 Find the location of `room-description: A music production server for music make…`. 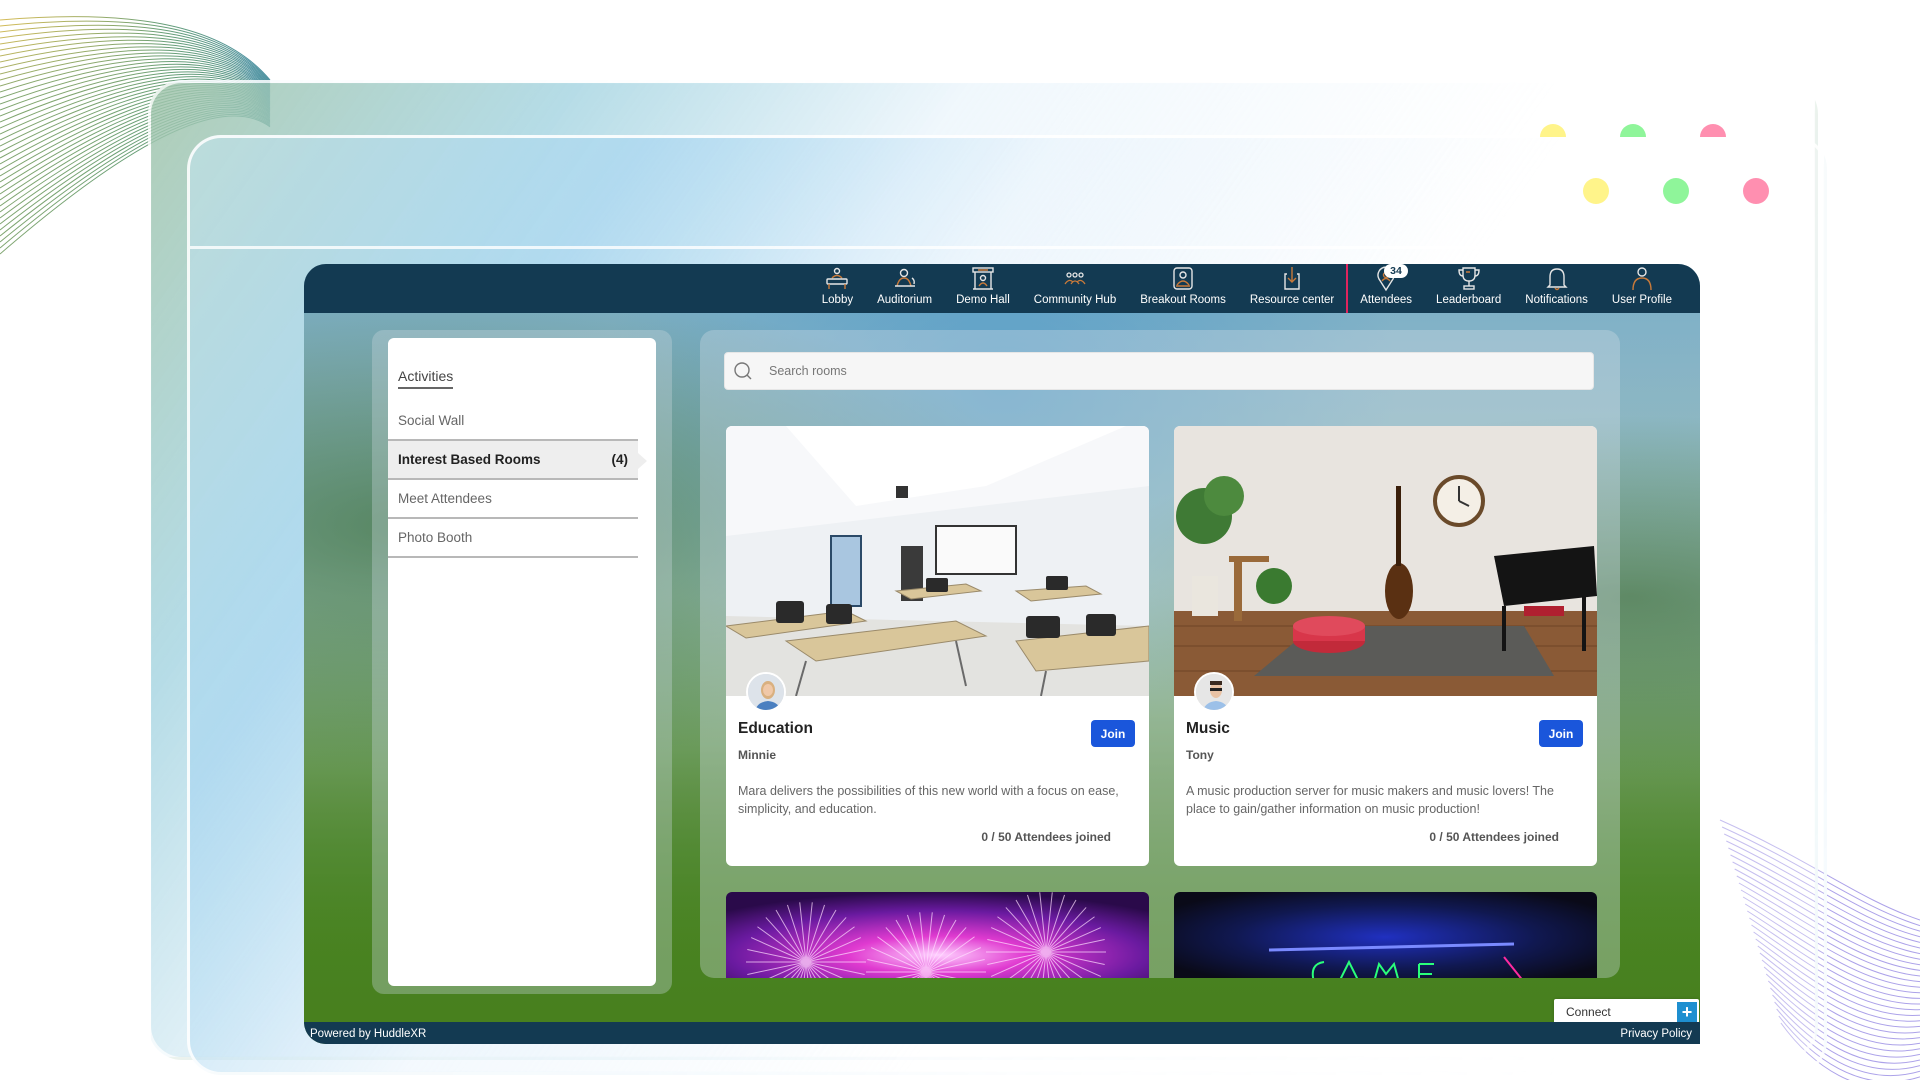

room-description: A music production server for music make… is located at coordinates (1370, 800).